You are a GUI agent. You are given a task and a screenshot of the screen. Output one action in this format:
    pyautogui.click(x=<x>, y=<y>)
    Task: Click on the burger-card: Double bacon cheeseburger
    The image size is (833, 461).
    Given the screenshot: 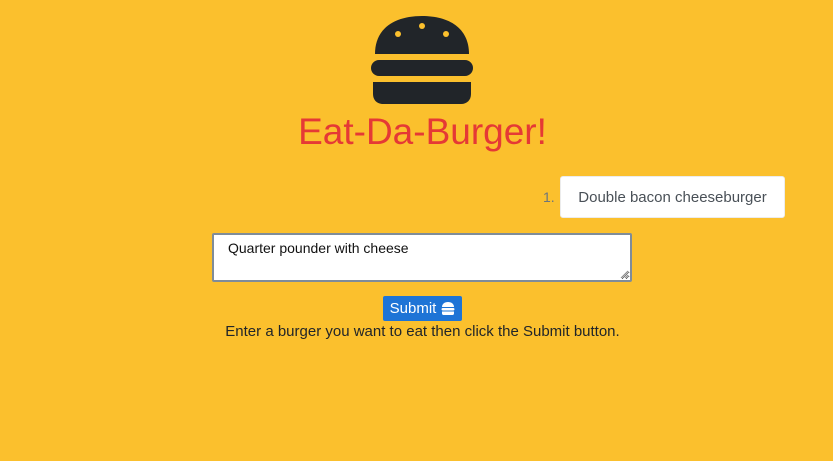 What is the action you would take?
    pyautogui.click(x=672, y=197)
    